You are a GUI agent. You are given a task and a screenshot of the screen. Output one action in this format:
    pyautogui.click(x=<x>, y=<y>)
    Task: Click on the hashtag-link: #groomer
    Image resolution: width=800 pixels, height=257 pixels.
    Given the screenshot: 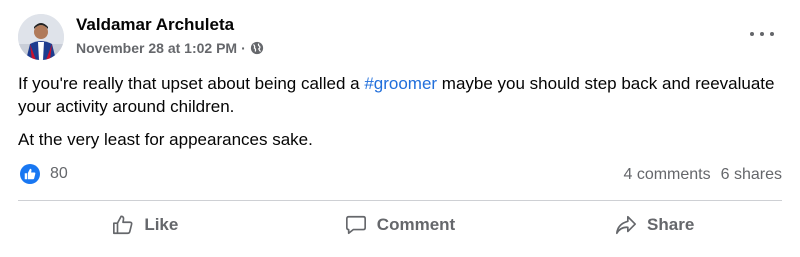 What is the action you would take?
    pyautogui.click(x=400, y=83)
    